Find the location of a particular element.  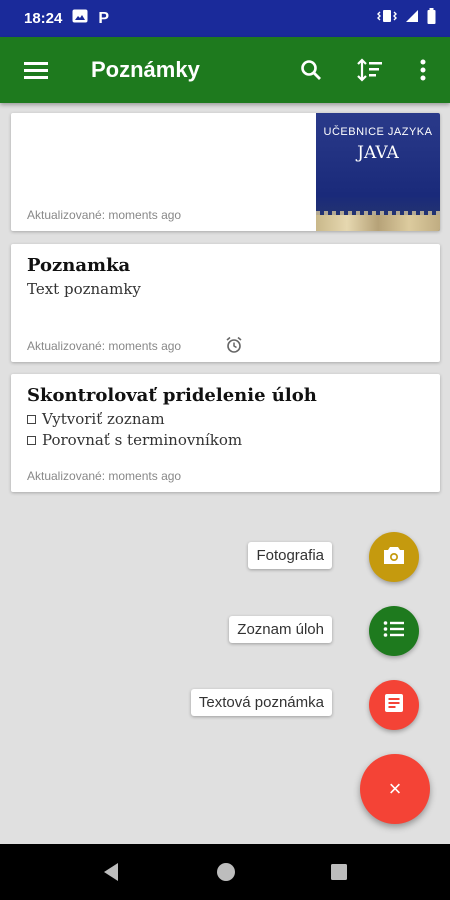

vibrate-icon is located at coordinates (387, 18).